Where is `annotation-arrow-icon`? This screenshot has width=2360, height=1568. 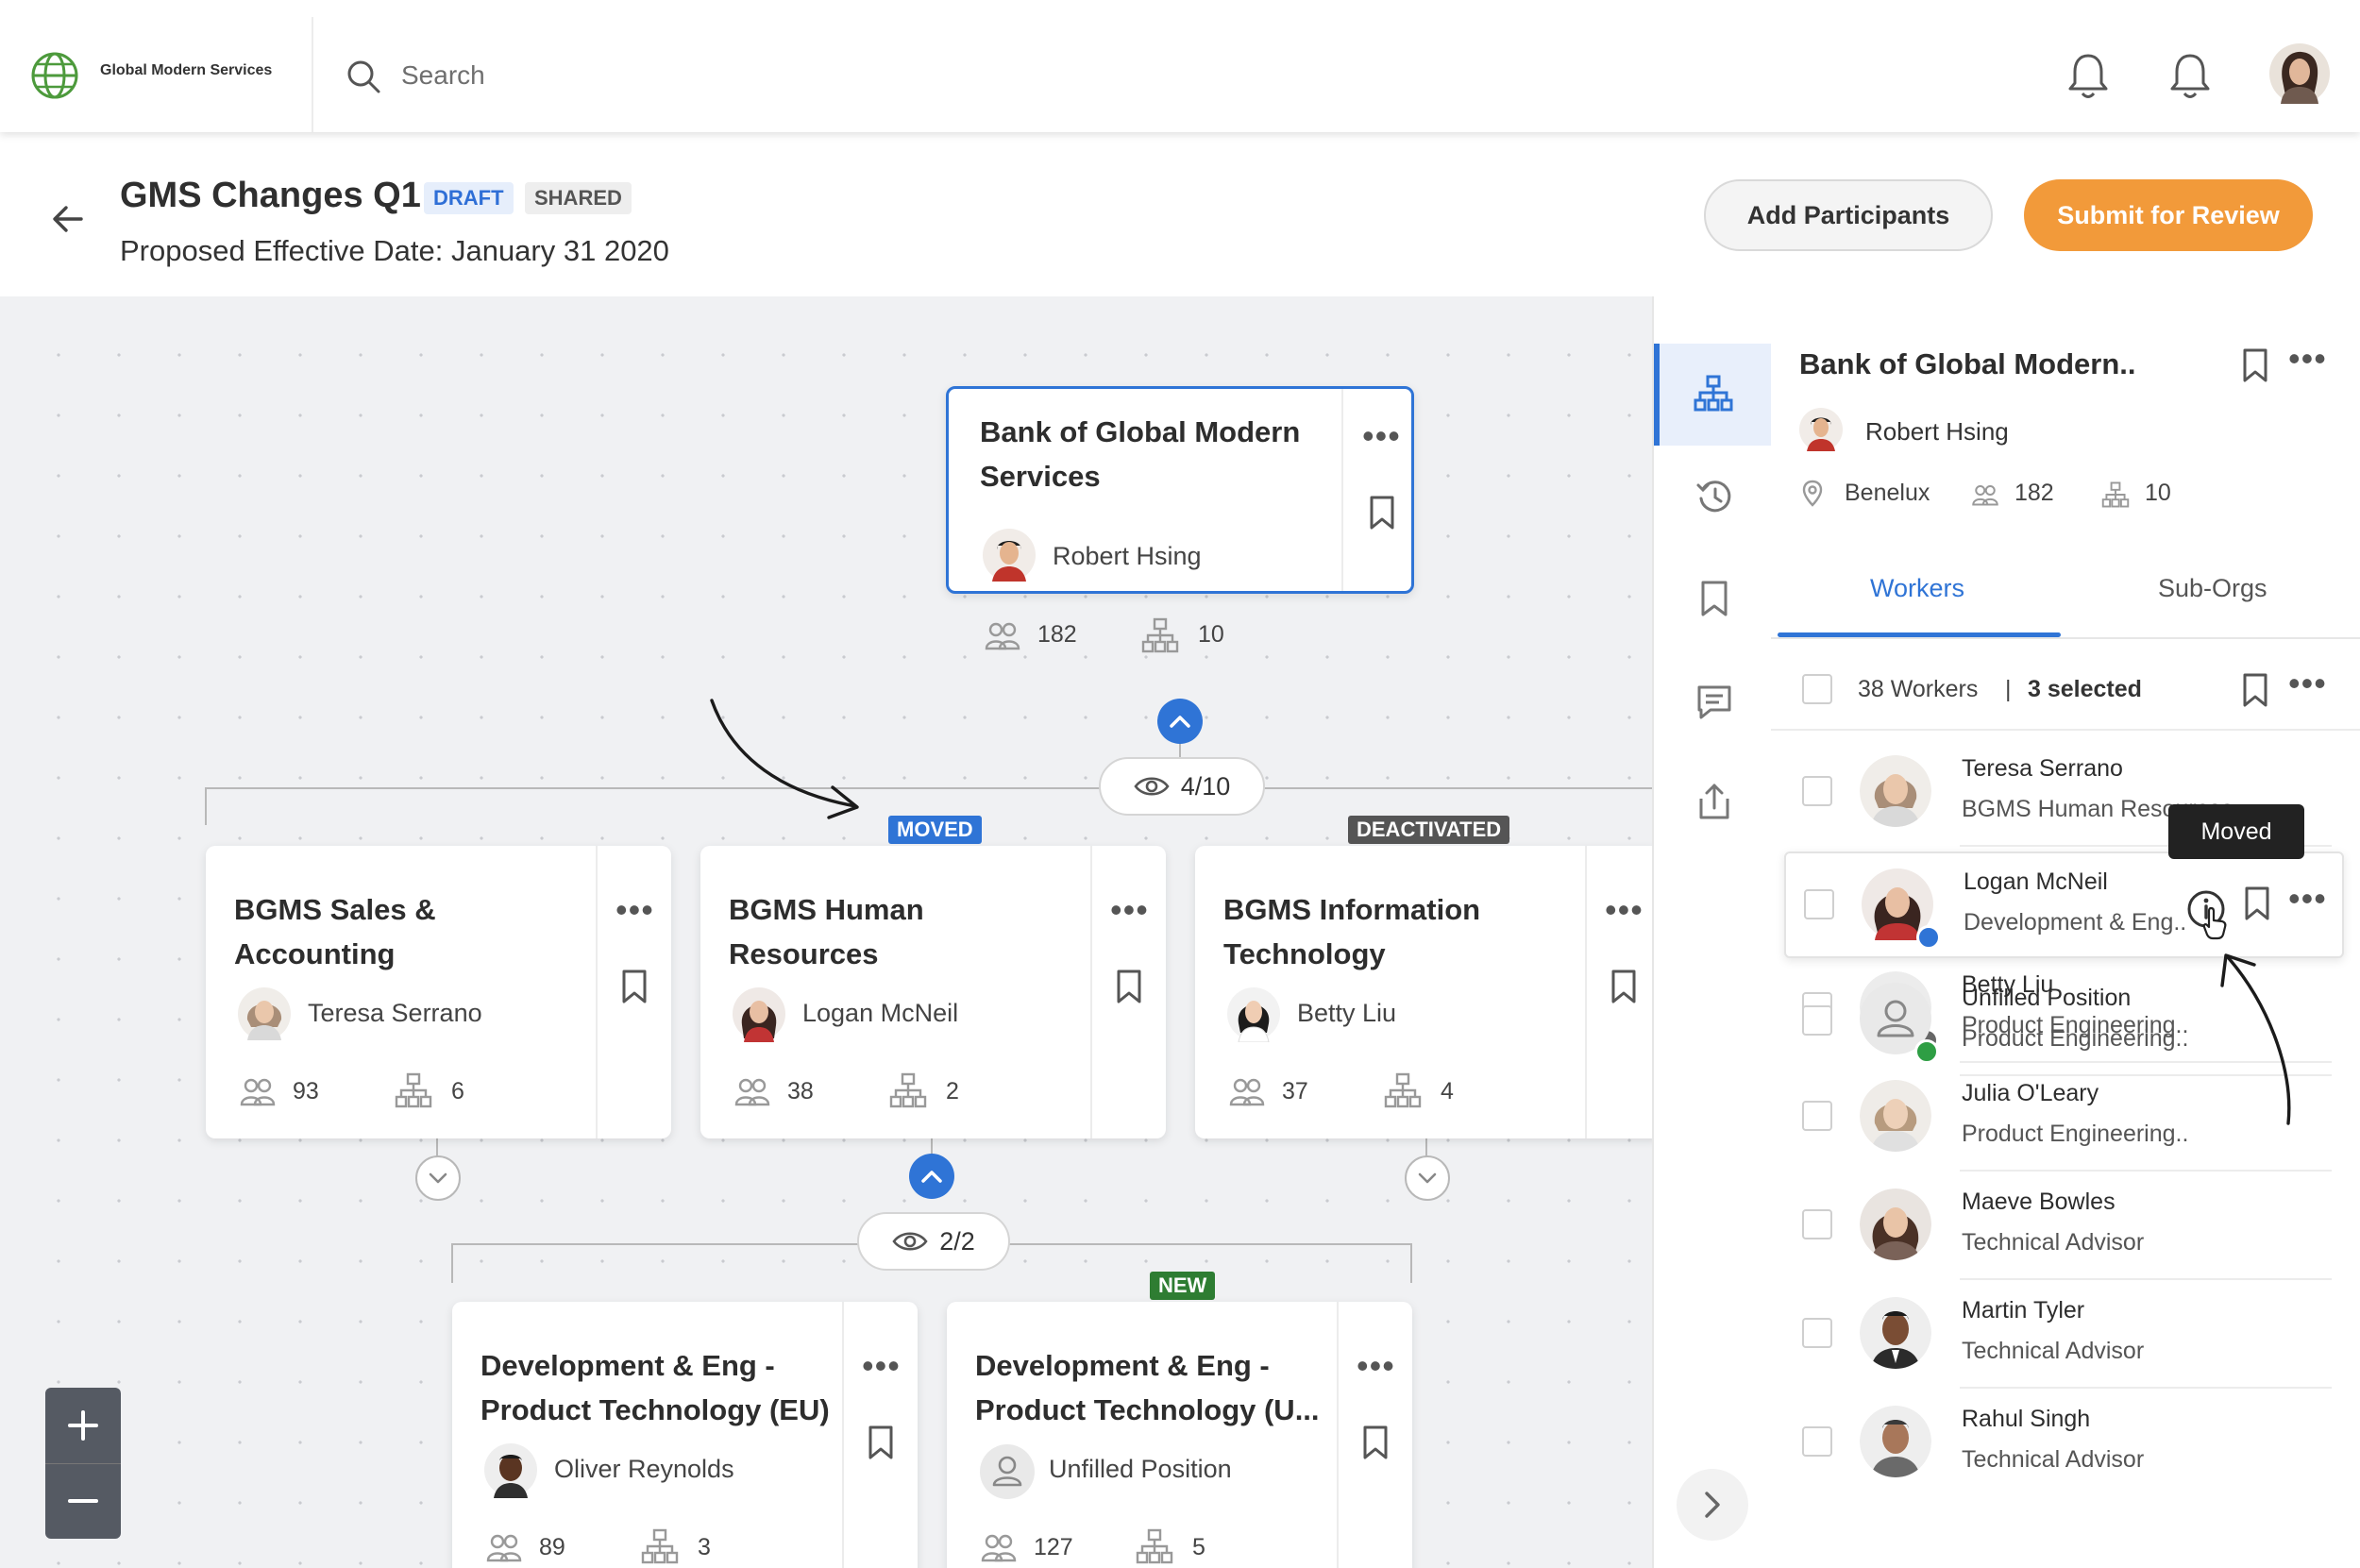 annotation-arrow-icon is located at coordinates (784, 759).